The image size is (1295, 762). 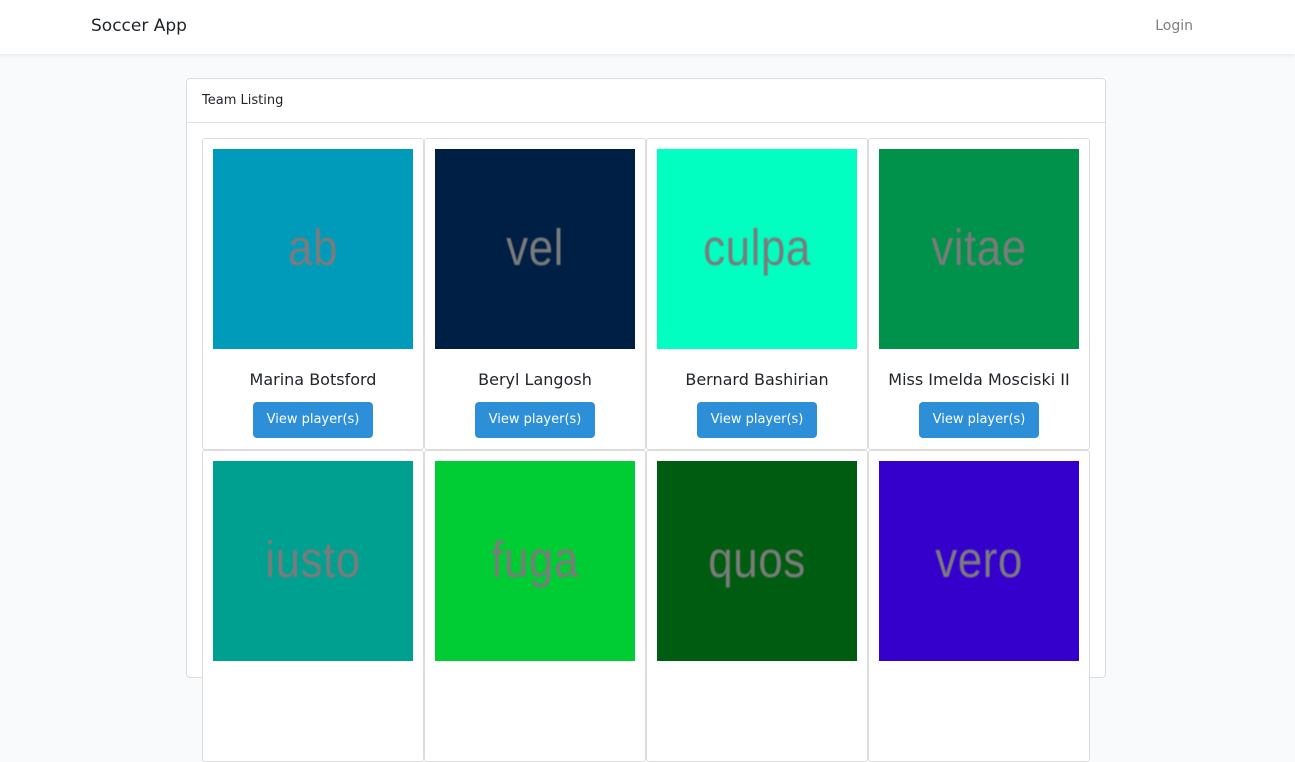 I want to click on team-image: ab, so click(x=313, y=249).